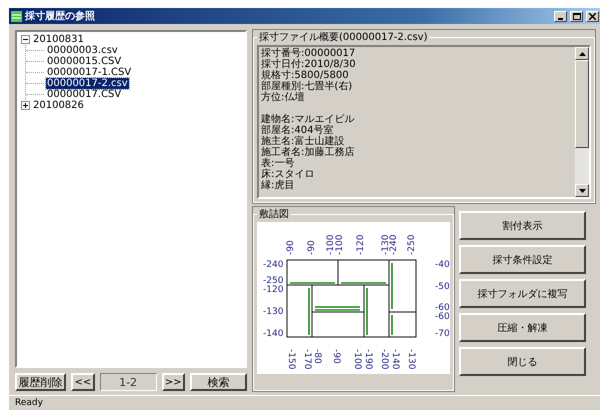 The image size is (600, 410). What do you see at coordinates (304, 402) in the screenshot?
I see `status-text: Ready` at bounding box center [304, 402].